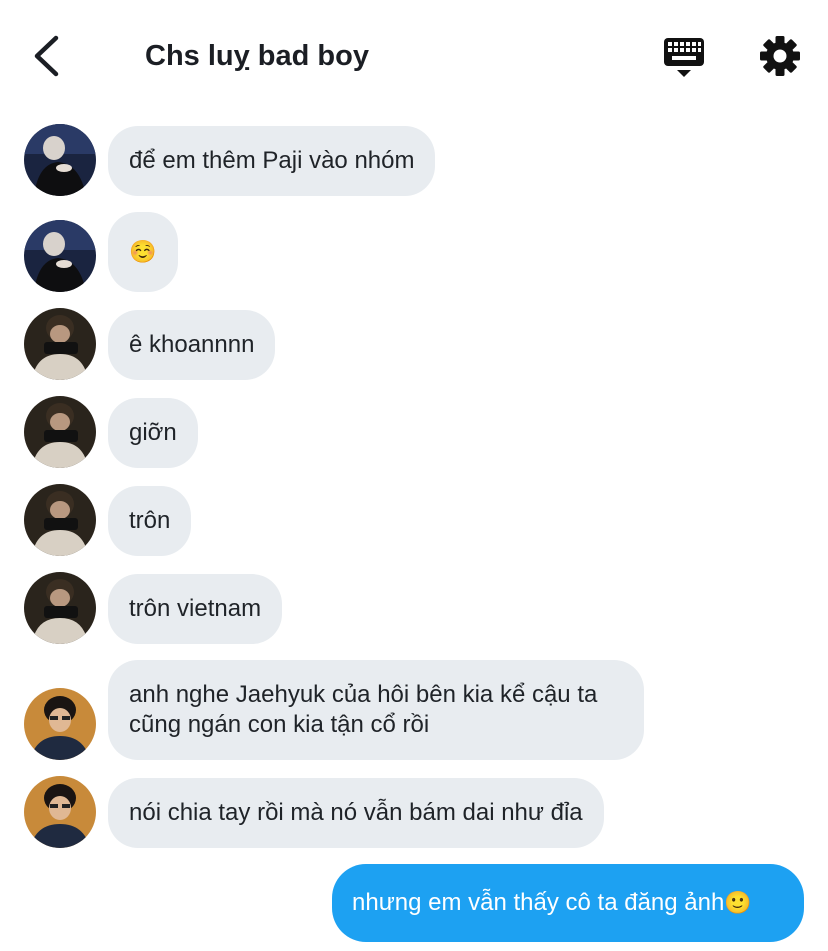 The height and width of the screenshot is (951, 828). I want to click on message-text: nhưng em vẫn thấy cô ta đăng ảnh, so click(538, 902).